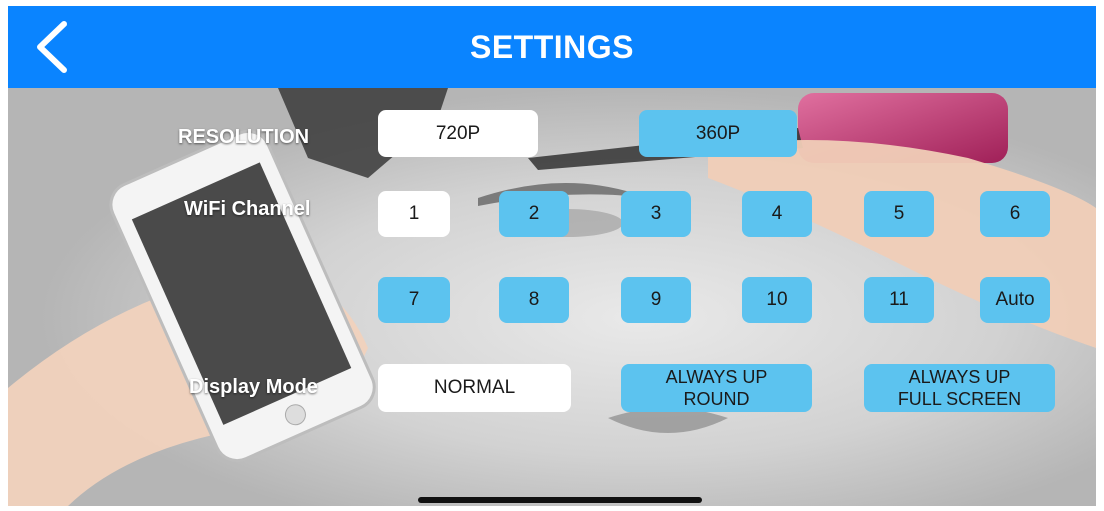  Describe the element at coordinates (777, 300) in the screenshot. I see `wifi-channel-10-button: 10` at that location.